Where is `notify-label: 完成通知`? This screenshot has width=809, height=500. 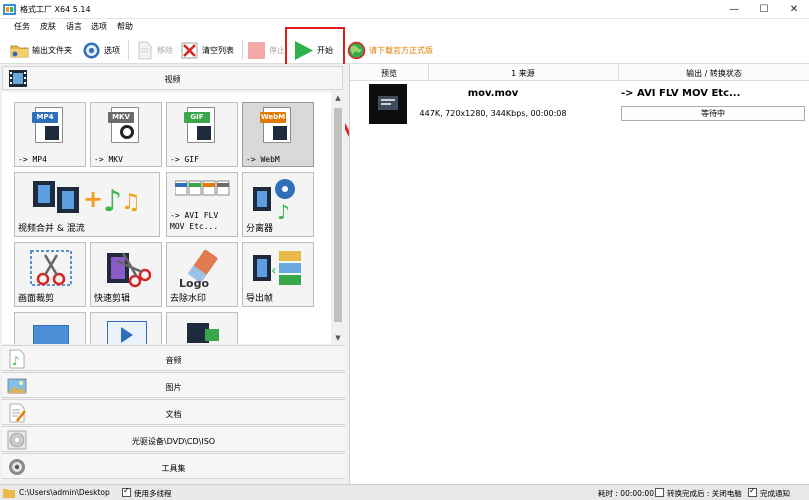 notify-label: 完成通知 is located at coordinates (775, 493).